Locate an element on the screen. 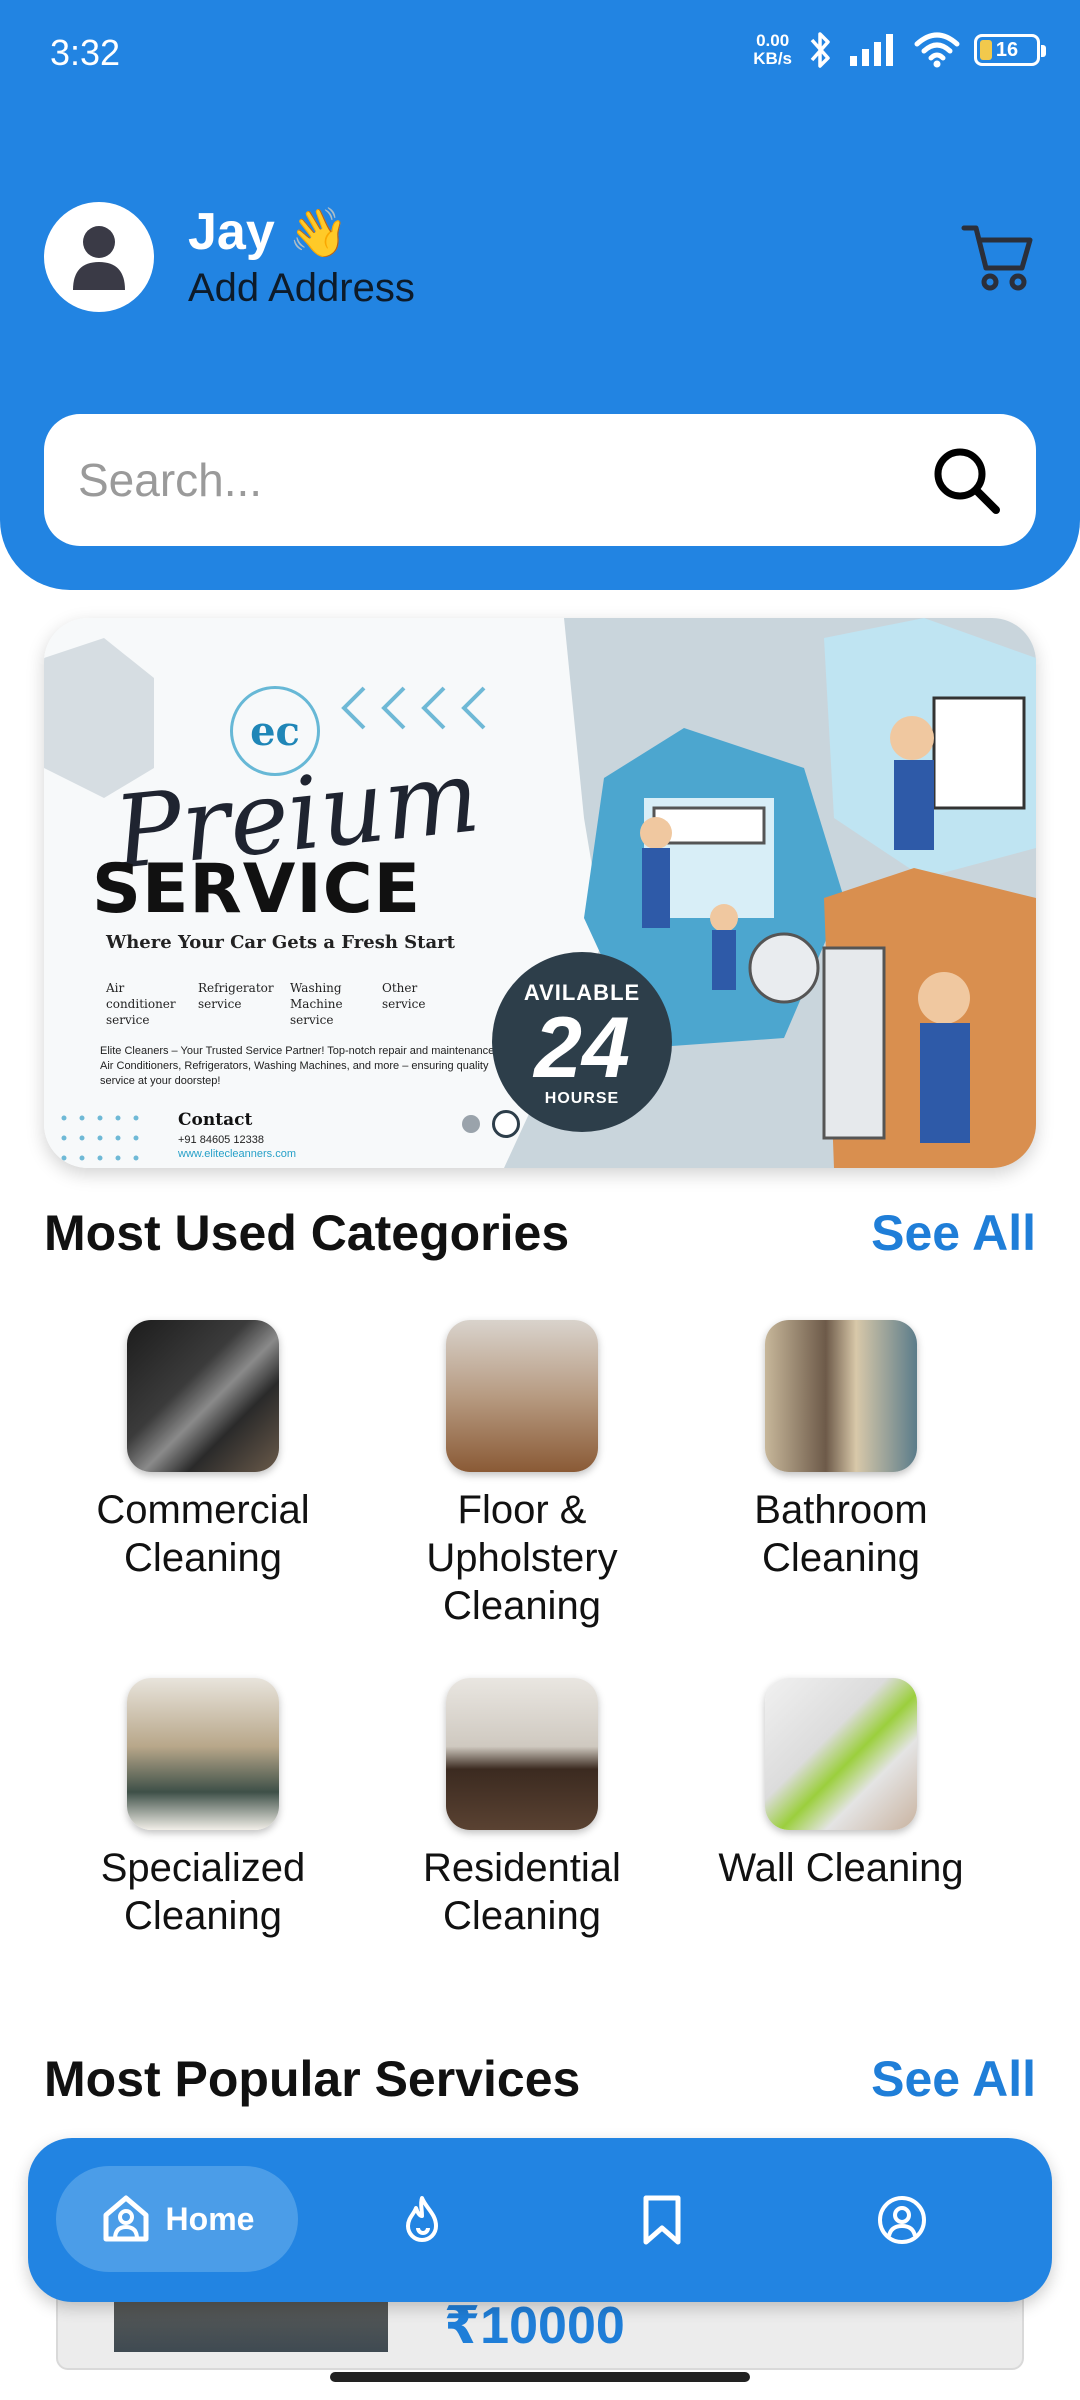  banner-phone: +91 84605 12338 is located at coordinates (221, 1140).